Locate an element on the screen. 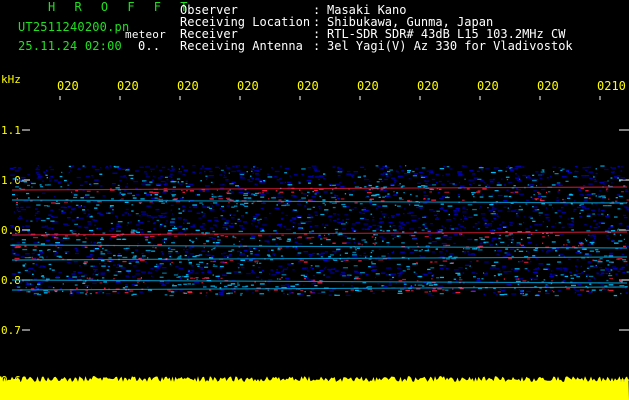  date-time-suffix: 0.. is located at coordinates (149, 46).